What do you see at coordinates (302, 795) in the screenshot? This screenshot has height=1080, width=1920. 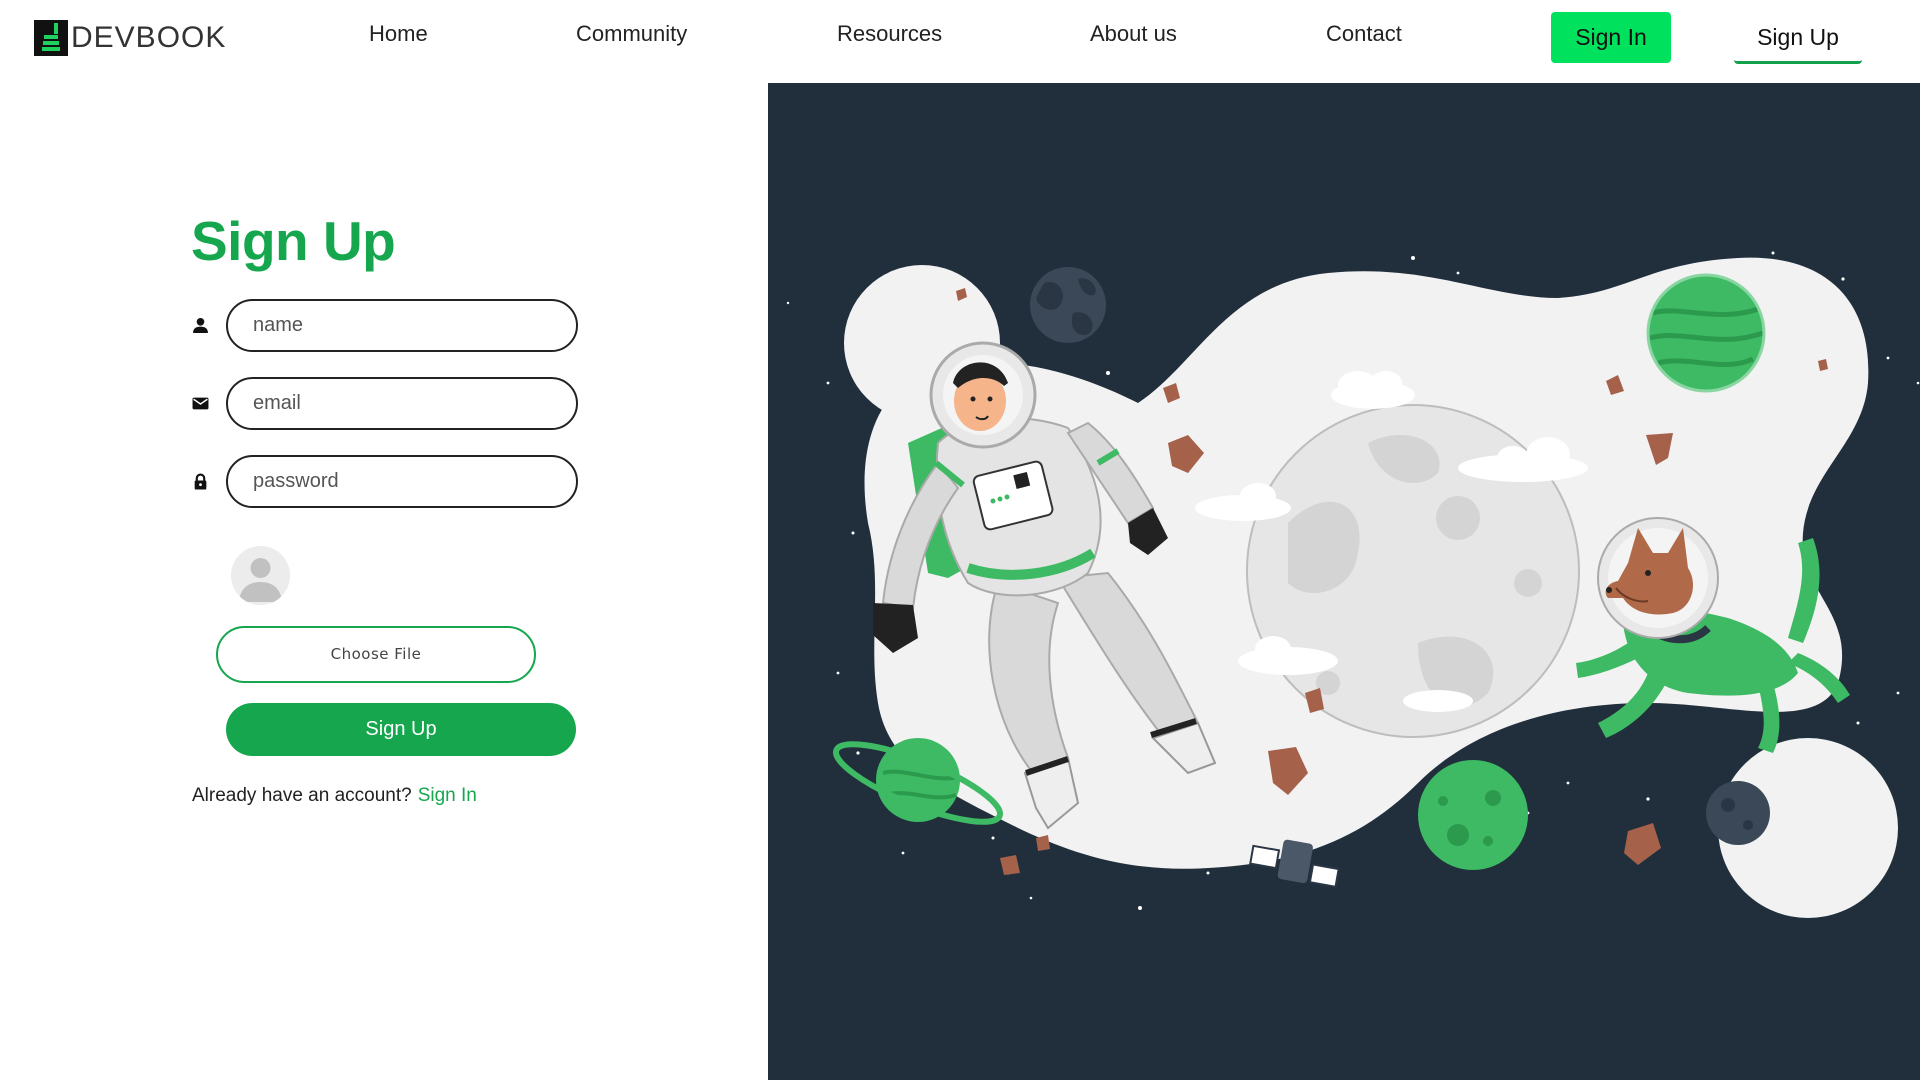 I see `signin-prompt-text: Already have an account?` at bounding box center [302, 795].